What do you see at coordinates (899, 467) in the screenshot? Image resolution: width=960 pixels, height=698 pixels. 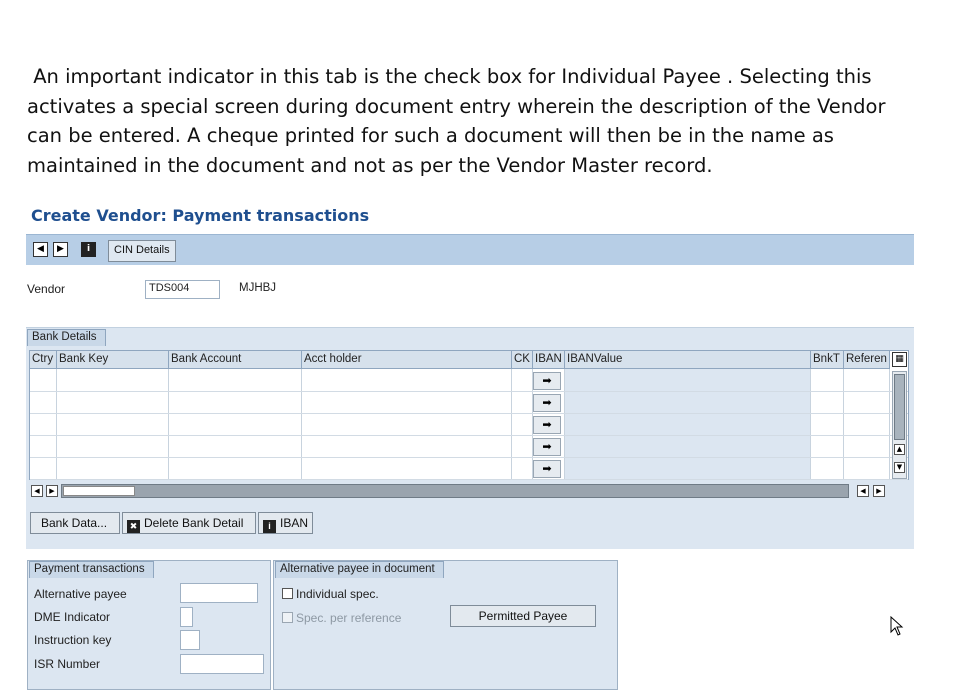 I see `scroll-down-icon: ▼` at bounding box center [899, 467].